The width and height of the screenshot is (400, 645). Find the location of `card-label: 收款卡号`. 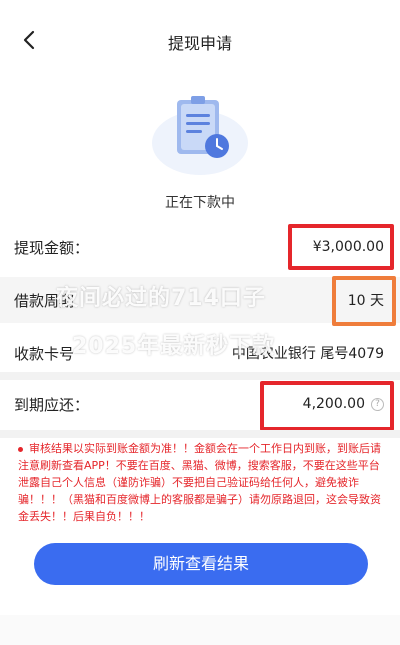

card-label: 收款卡号 is located at coordinates (44, 353).